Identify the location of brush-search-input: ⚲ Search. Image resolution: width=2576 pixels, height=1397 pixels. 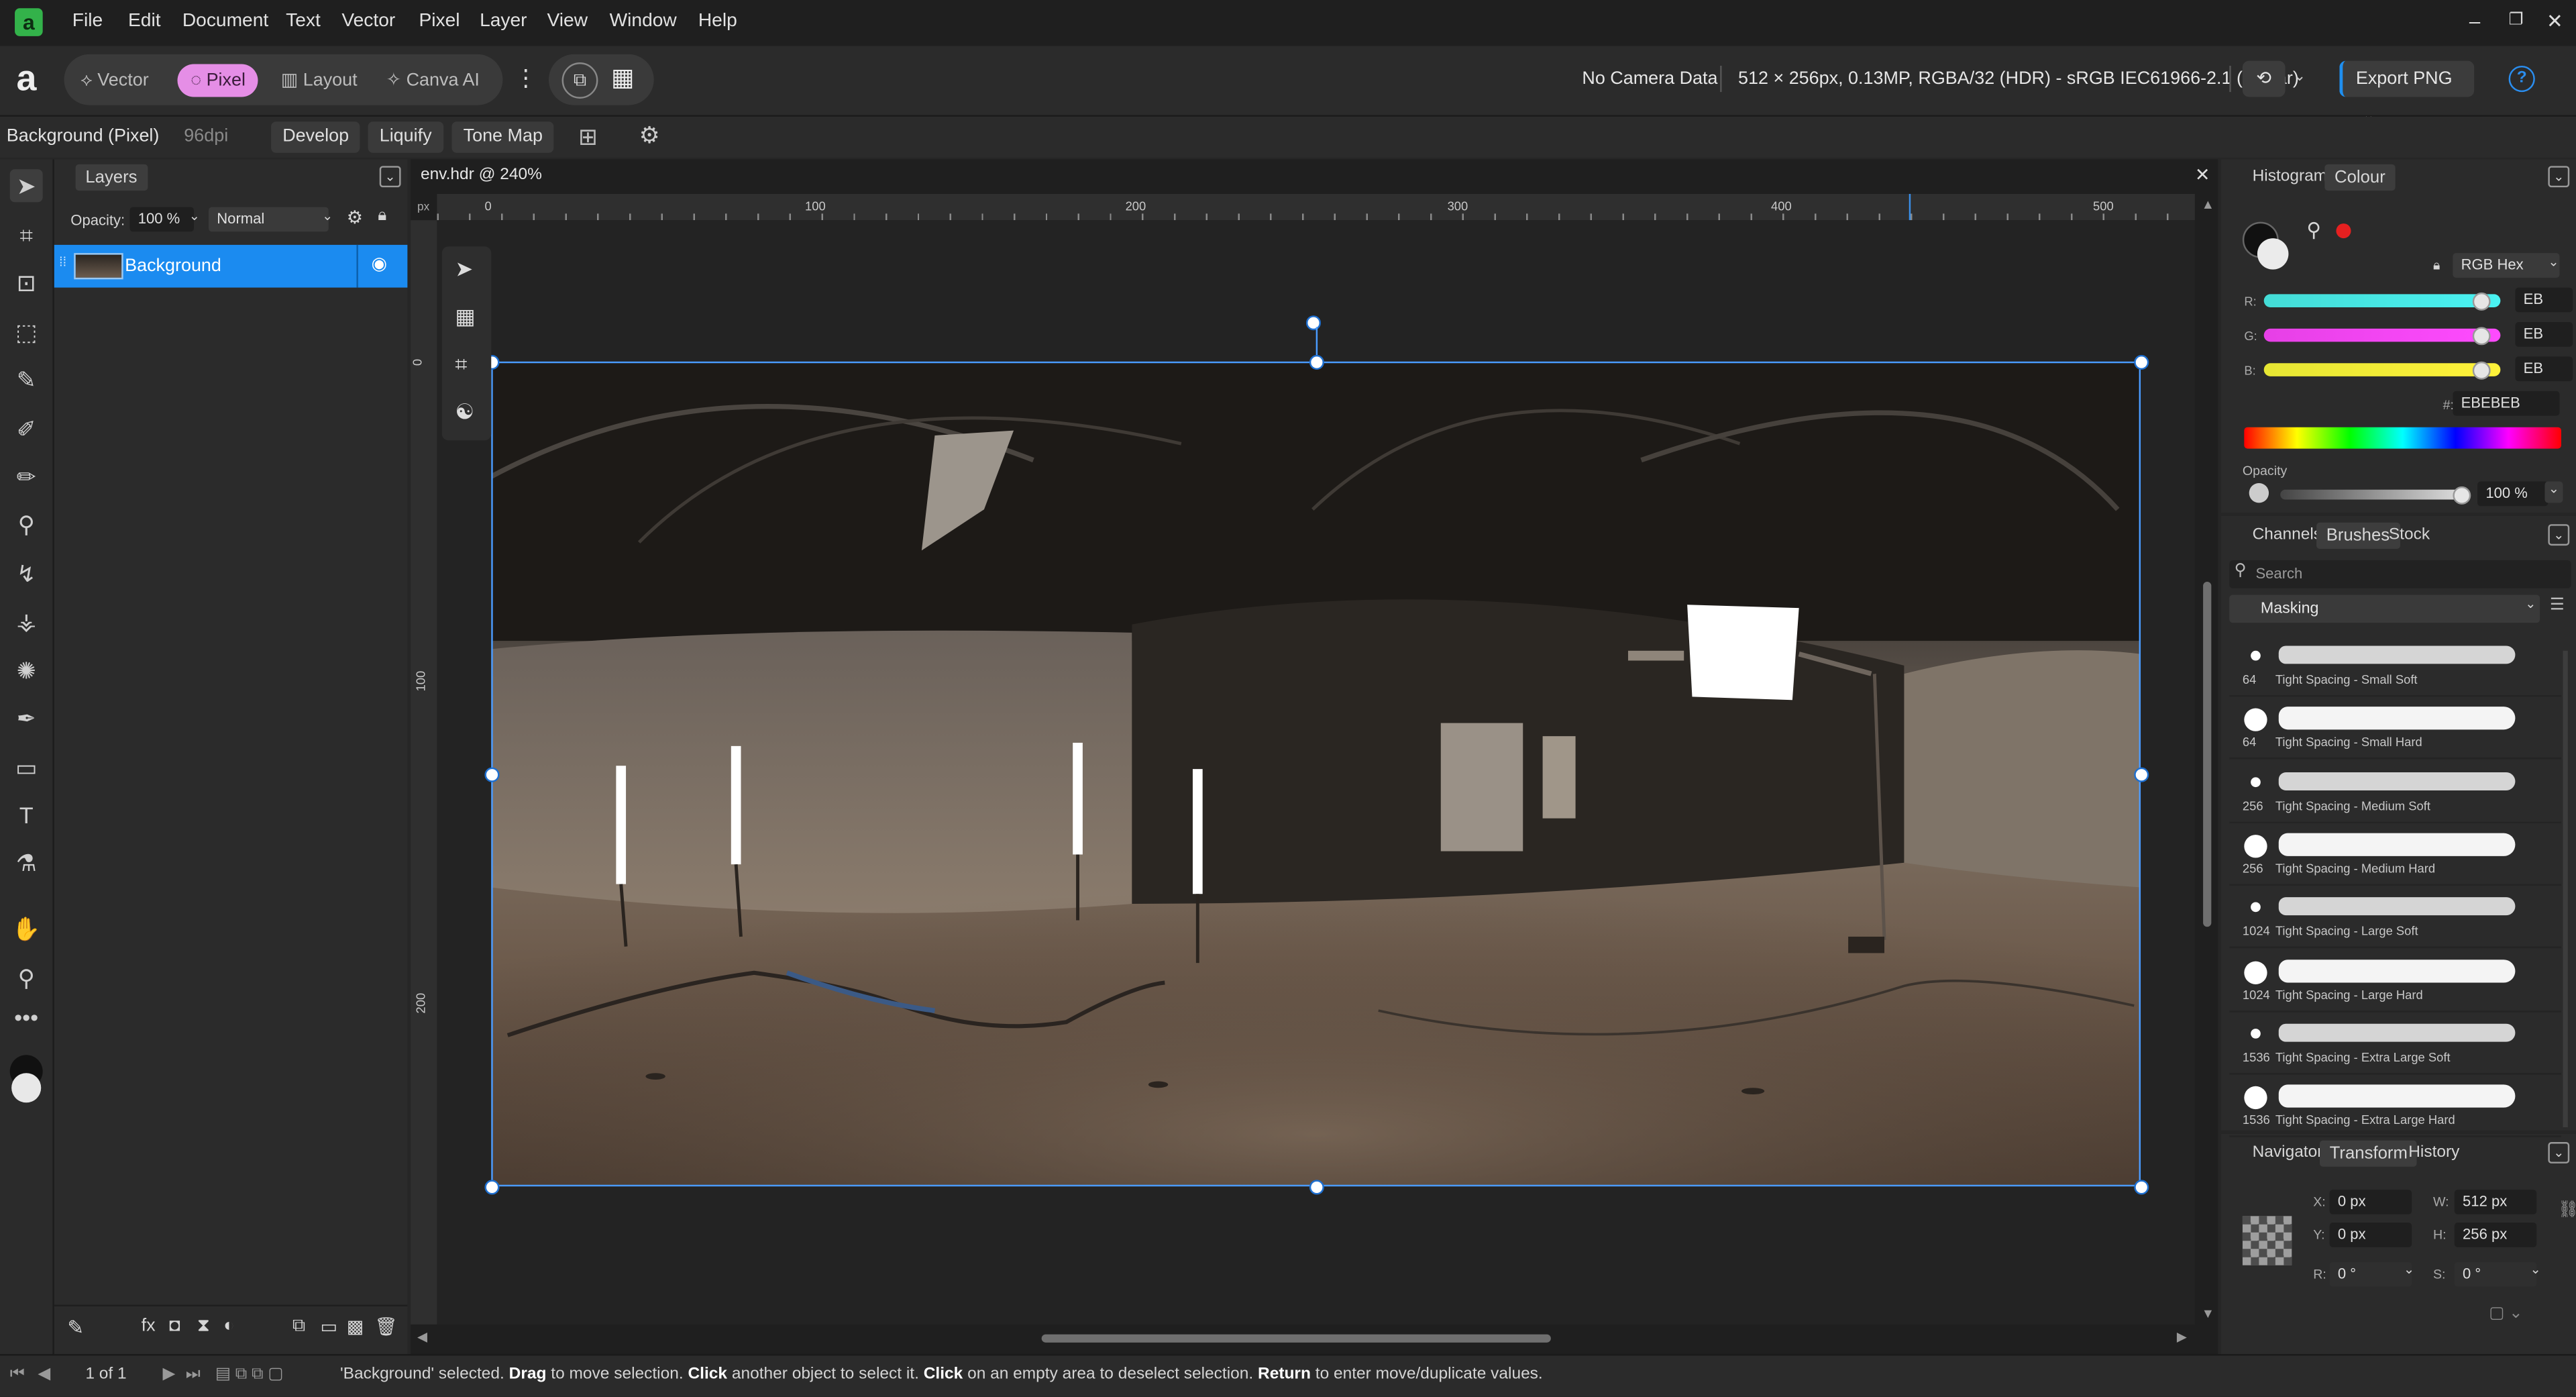
(2400, 574).